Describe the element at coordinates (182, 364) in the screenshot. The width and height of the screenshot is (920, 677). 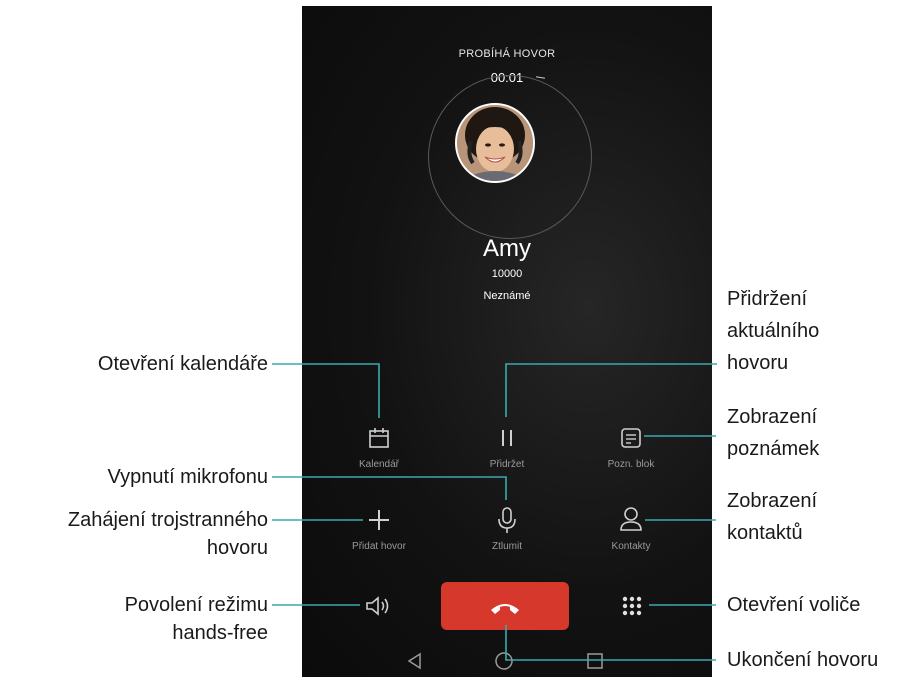
I see `annotation-open-calendar: Otevření kalendáře` at that location.